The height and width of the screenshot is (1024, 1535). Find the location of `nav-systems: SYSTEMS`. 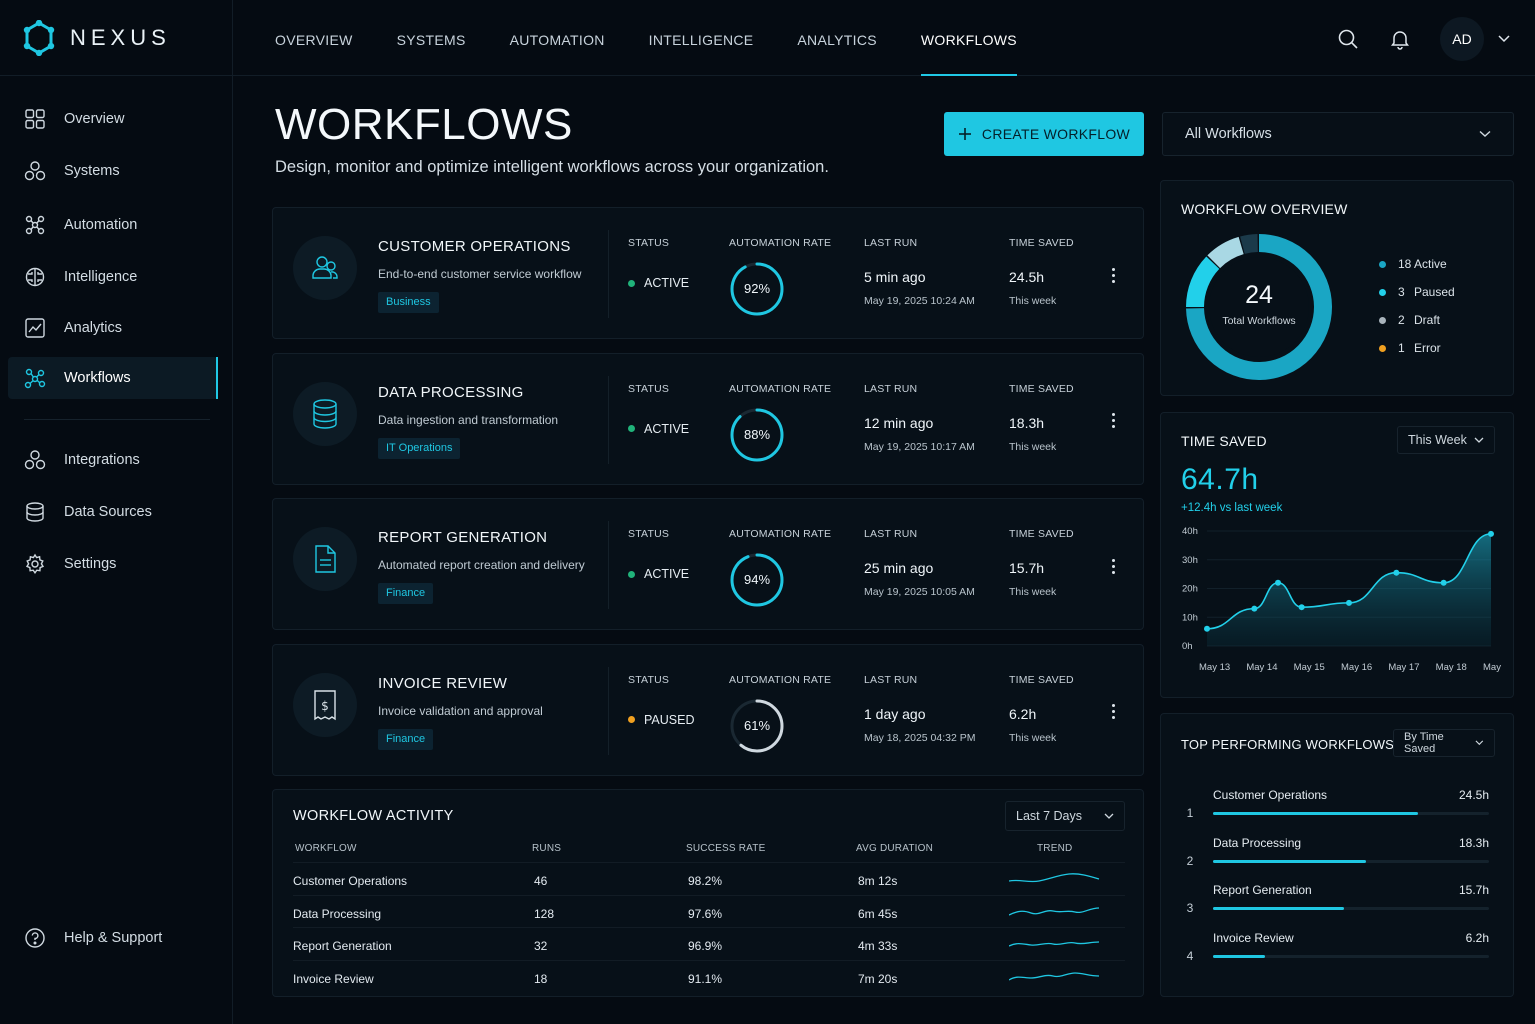

nav-systems: SYSTEMS is located at coordinates (431, 38).